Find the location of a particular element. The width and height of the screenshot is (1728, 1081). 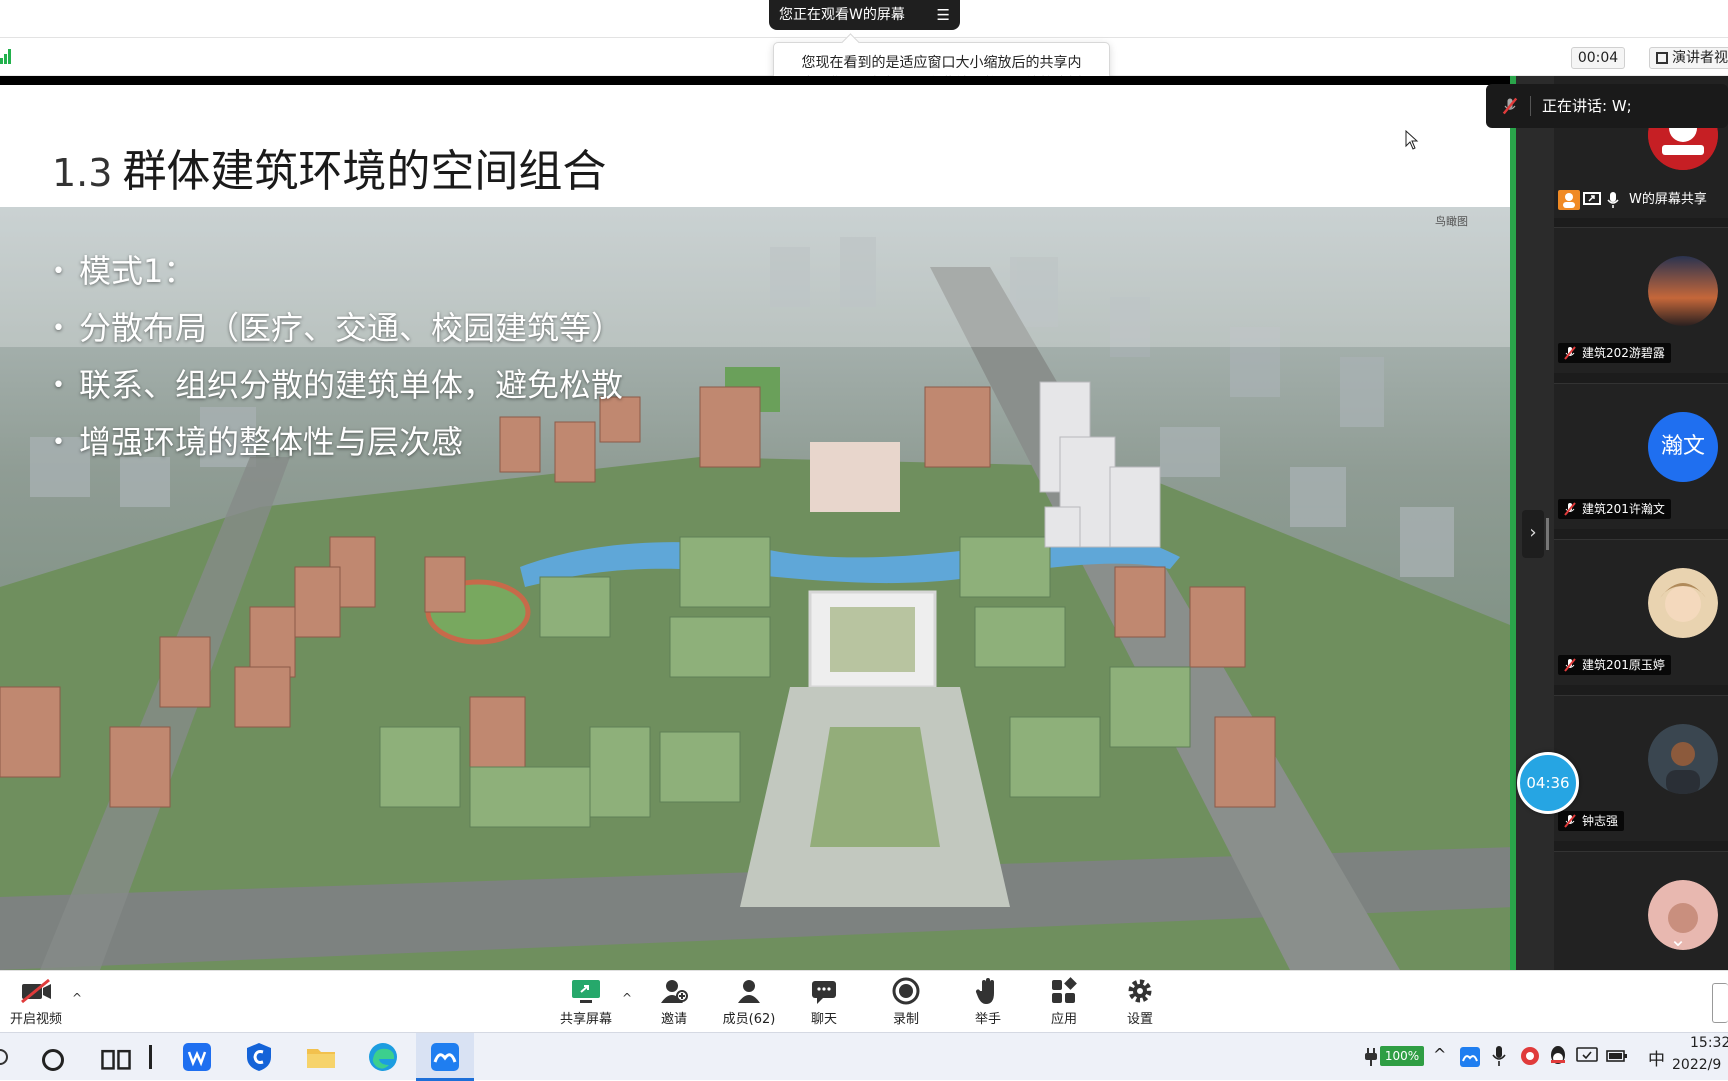

chevron-right-icon: › is located at coordinates (1533, 532).